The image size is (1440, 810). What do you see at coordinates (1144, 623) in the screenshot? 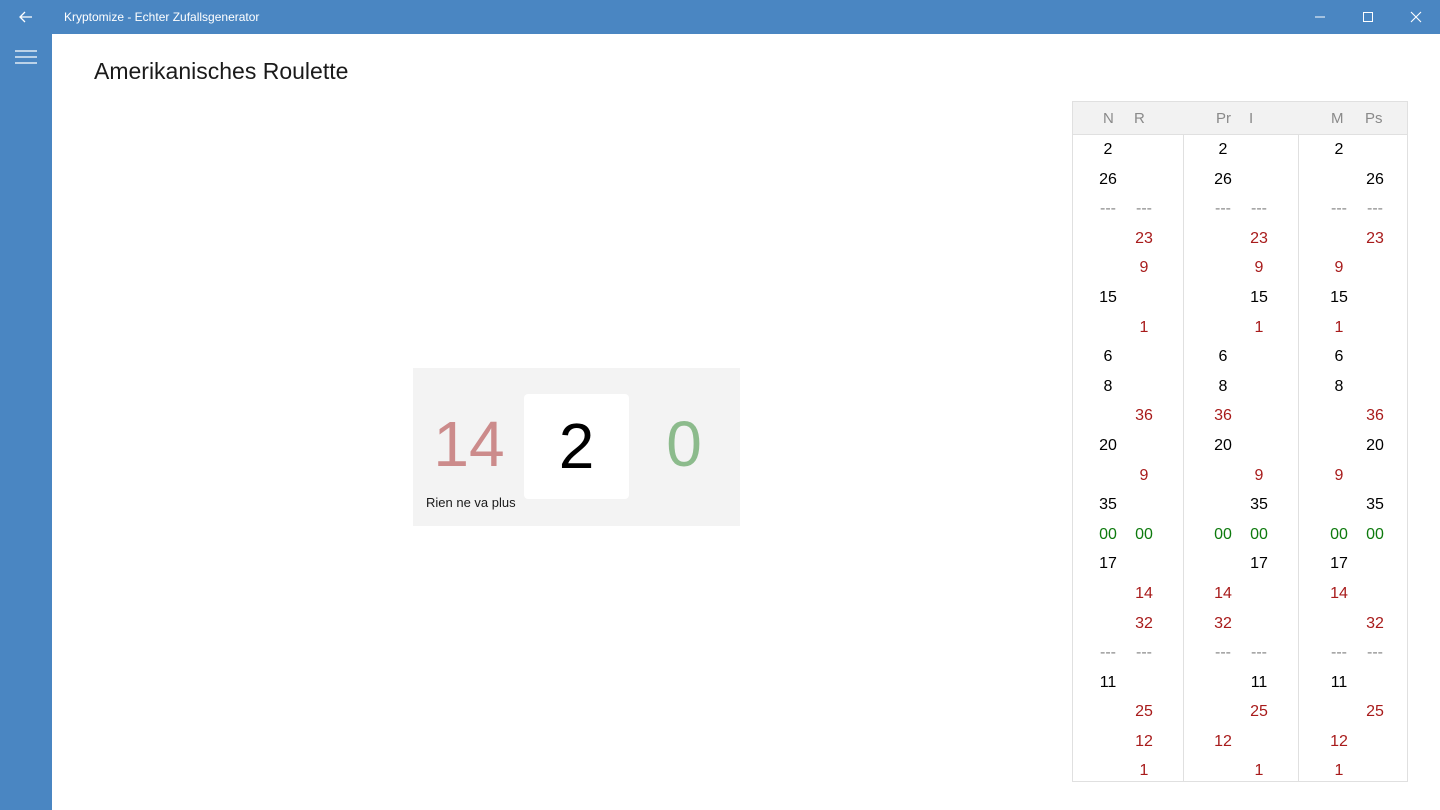
I see `history-cell: 32` at bounding box center [1144, 623].